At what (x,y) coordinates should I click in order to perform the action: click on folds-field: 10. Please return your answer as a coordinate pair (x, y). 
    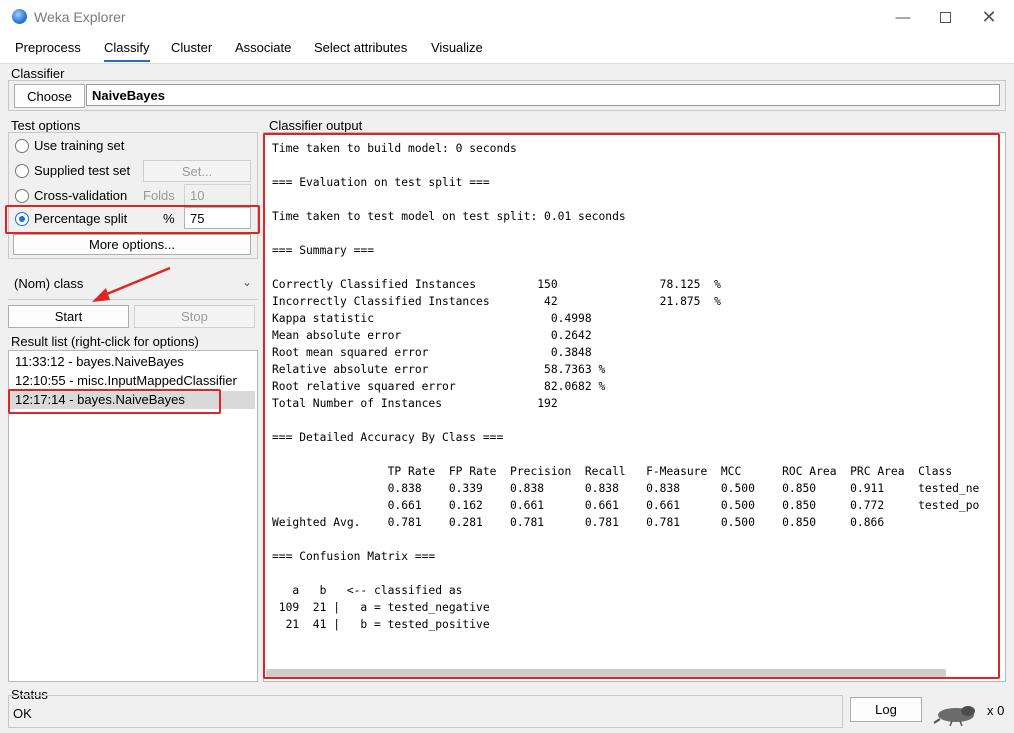
    Looking at the image, I should click on (217, 195).